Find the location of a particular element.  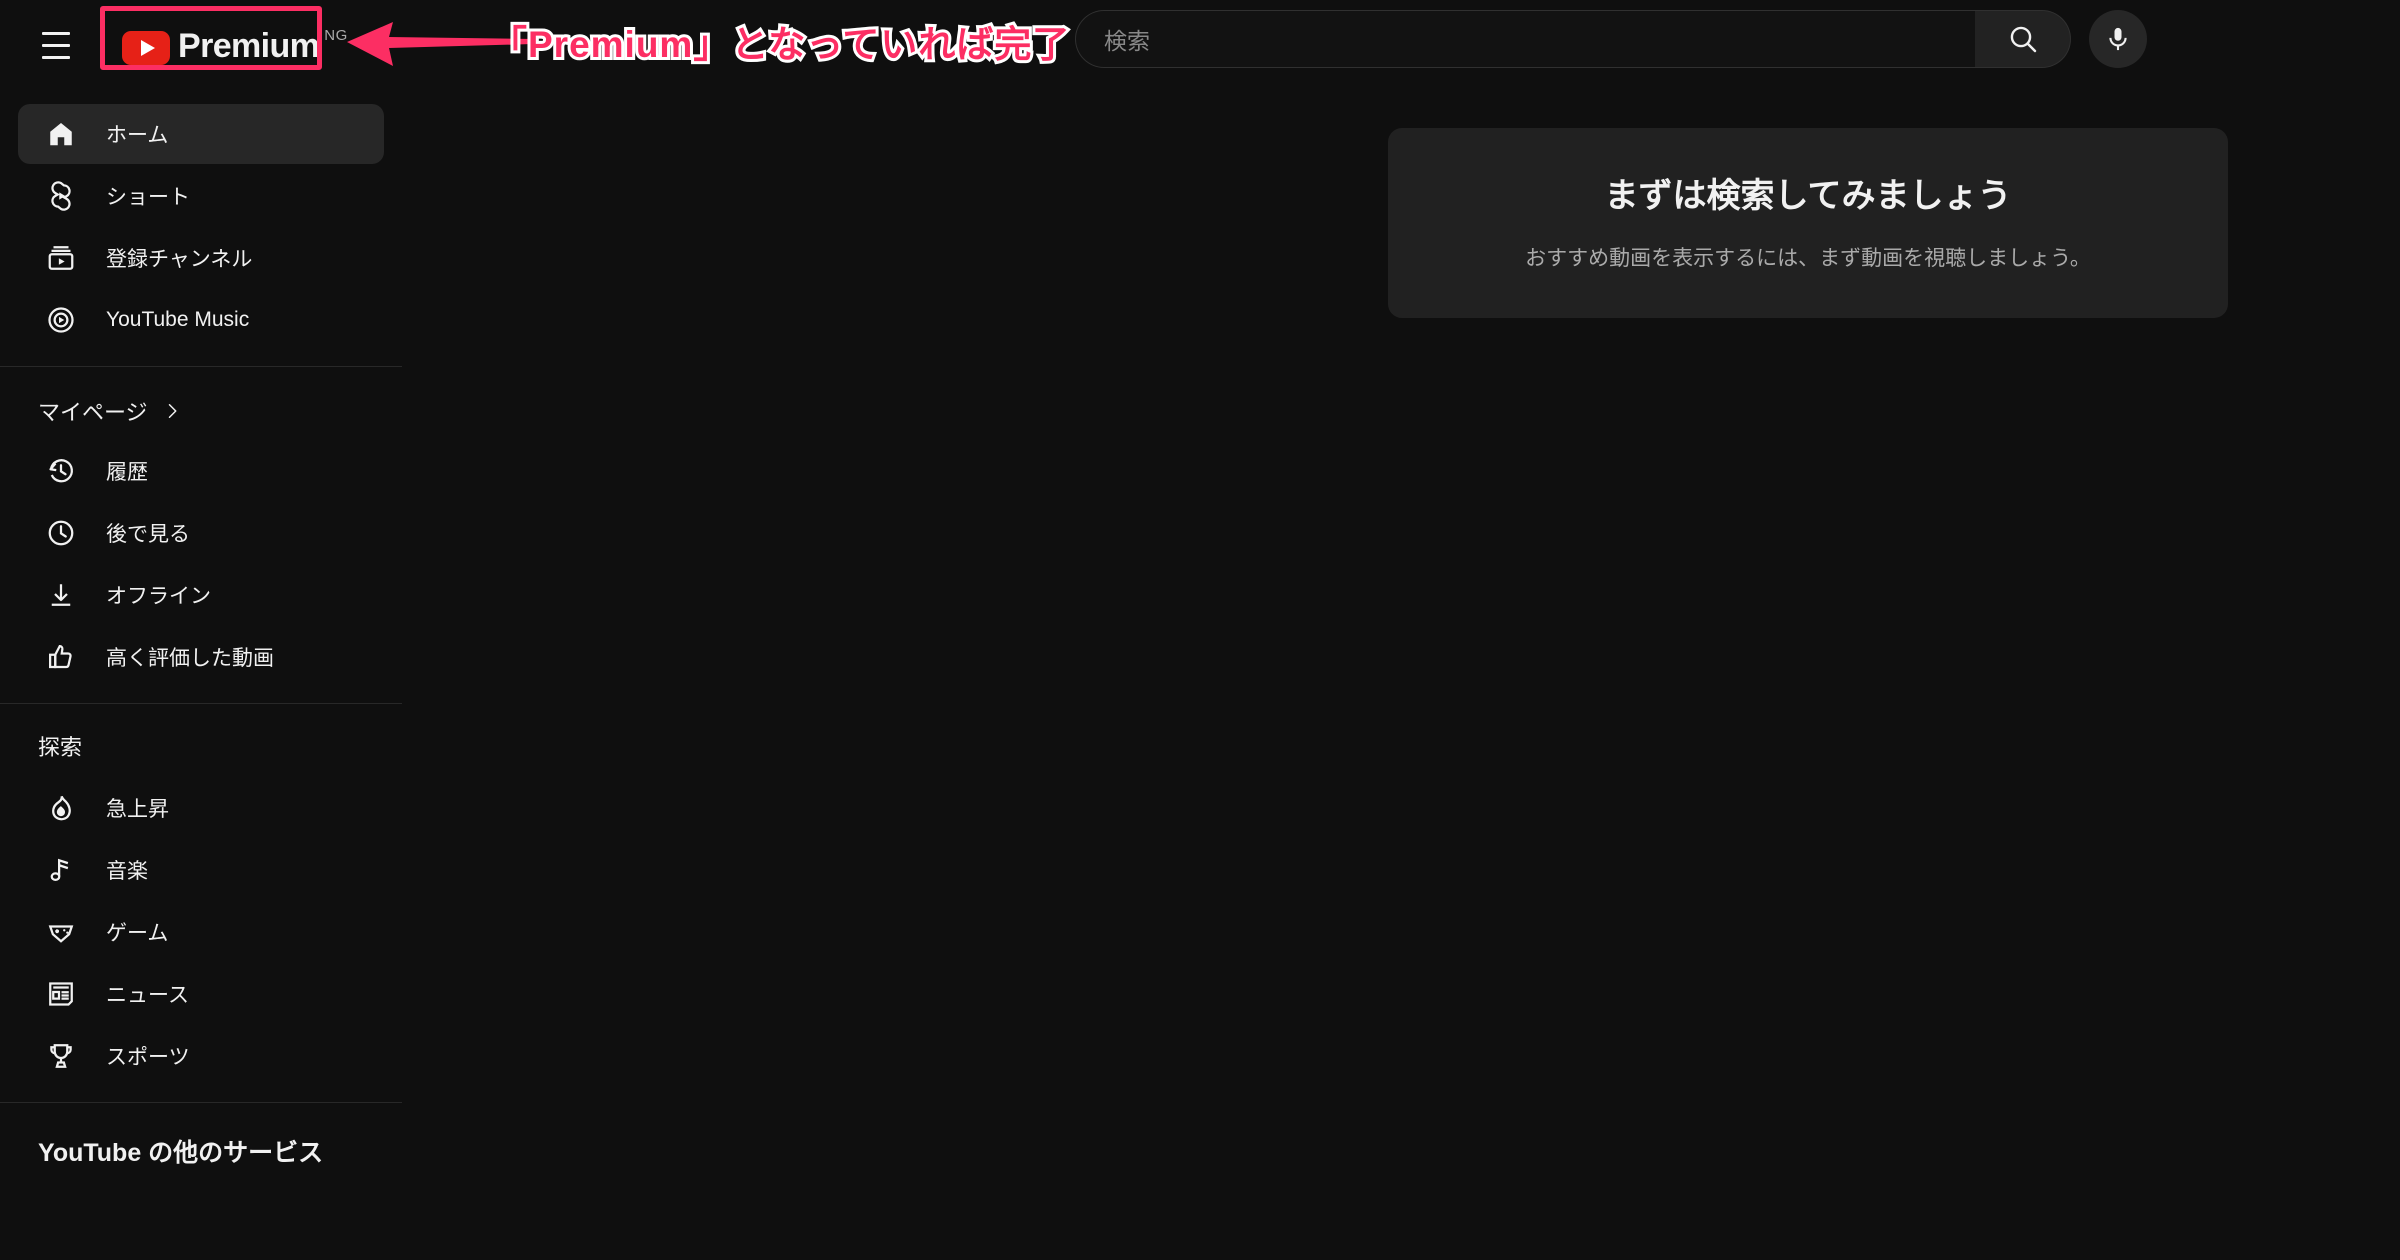

microphone-icon is located at coordinates (2118, 39).